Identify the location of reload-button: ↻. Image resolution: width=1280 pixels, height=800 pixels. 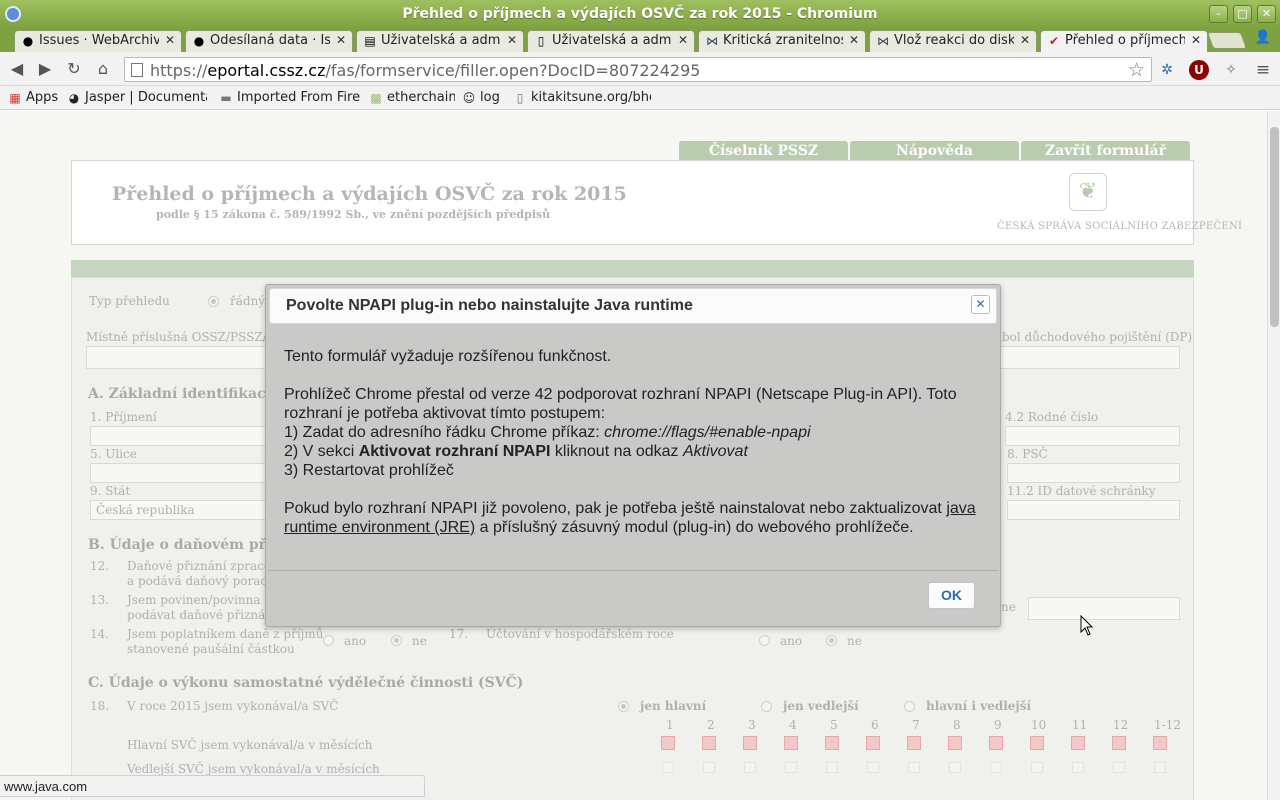
(74, 69).